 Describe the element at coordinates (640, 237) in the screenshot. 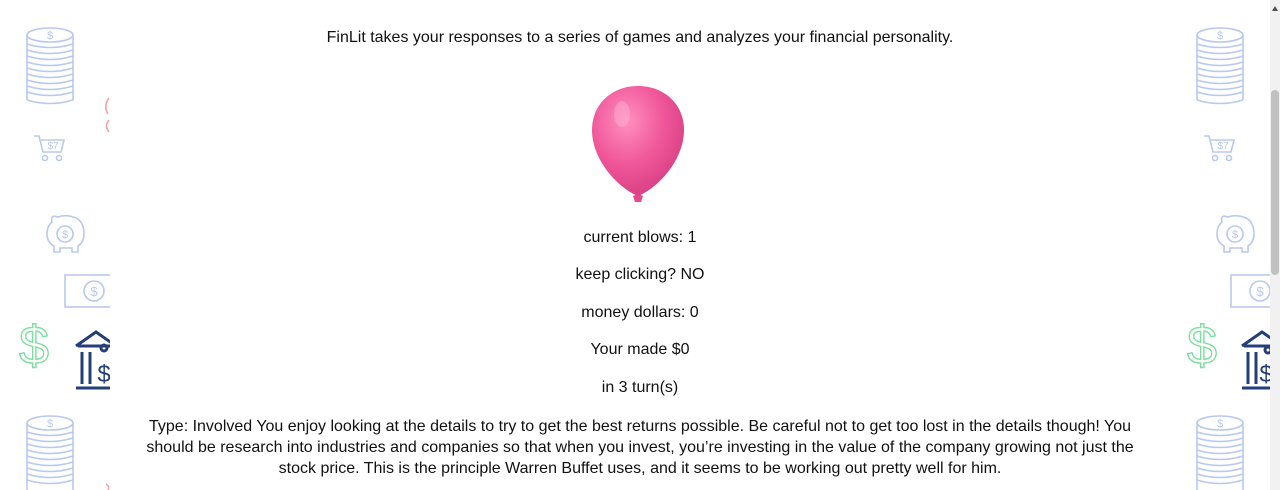

I see `current-blows-text: current blows: 1` at that location.